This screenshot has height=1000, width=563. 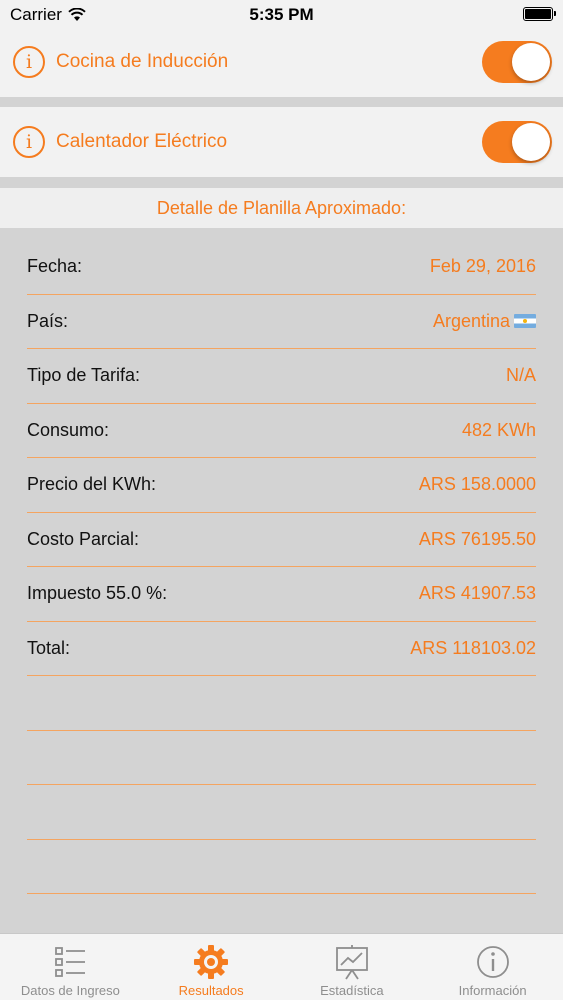 I want to click on detail-row-precio: Precio del KWh: ARS 158.0000, so click(x=281, y=485).